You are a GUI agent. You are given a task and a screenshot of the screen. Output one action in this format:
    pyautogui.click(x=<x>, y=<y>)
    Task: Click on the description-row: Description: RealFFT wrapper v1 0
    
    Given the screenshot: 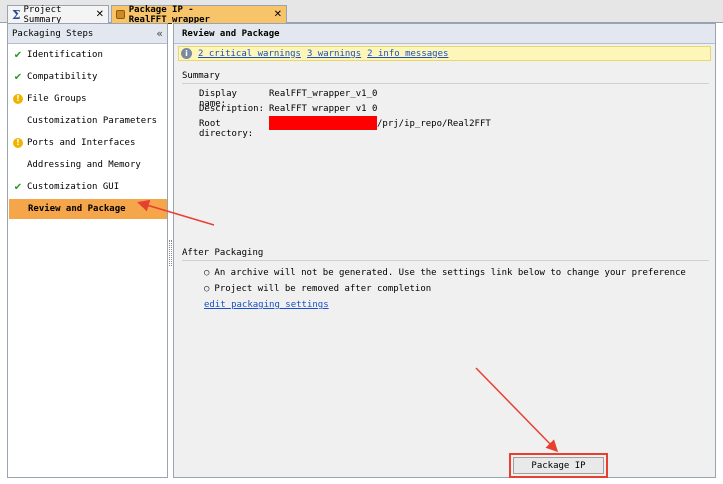 What is the action you would take?
    pyautogui.click(x=288, y=109)
    